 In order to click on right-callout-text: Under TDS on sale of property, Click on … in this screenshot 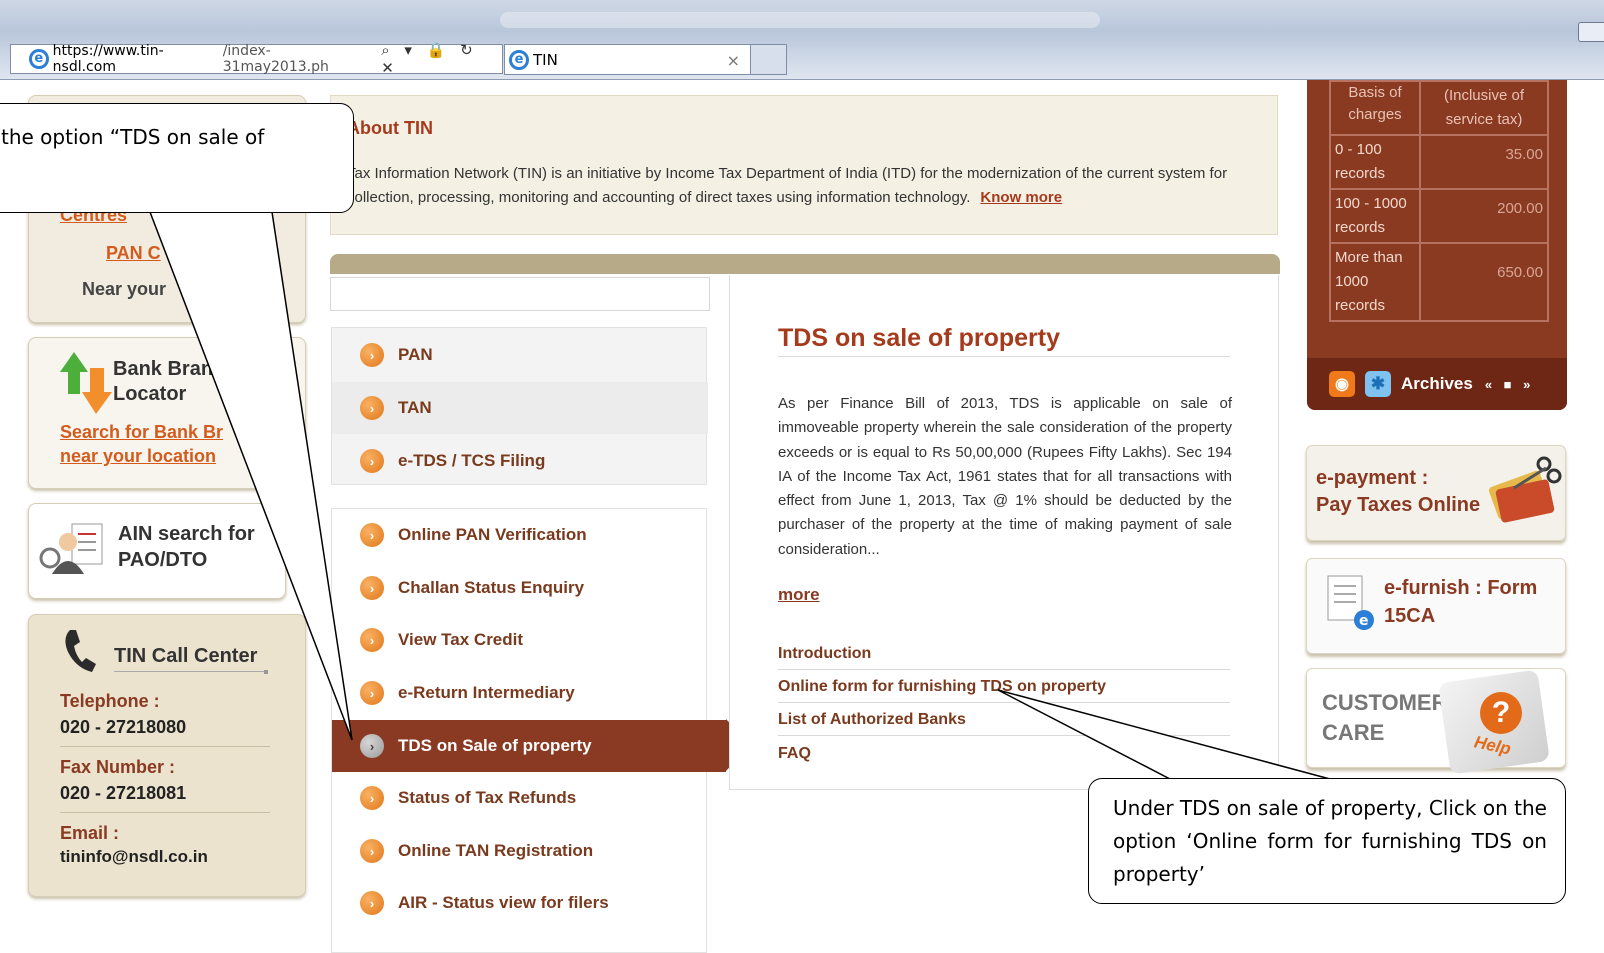, I will do `click(1330, 841)`.